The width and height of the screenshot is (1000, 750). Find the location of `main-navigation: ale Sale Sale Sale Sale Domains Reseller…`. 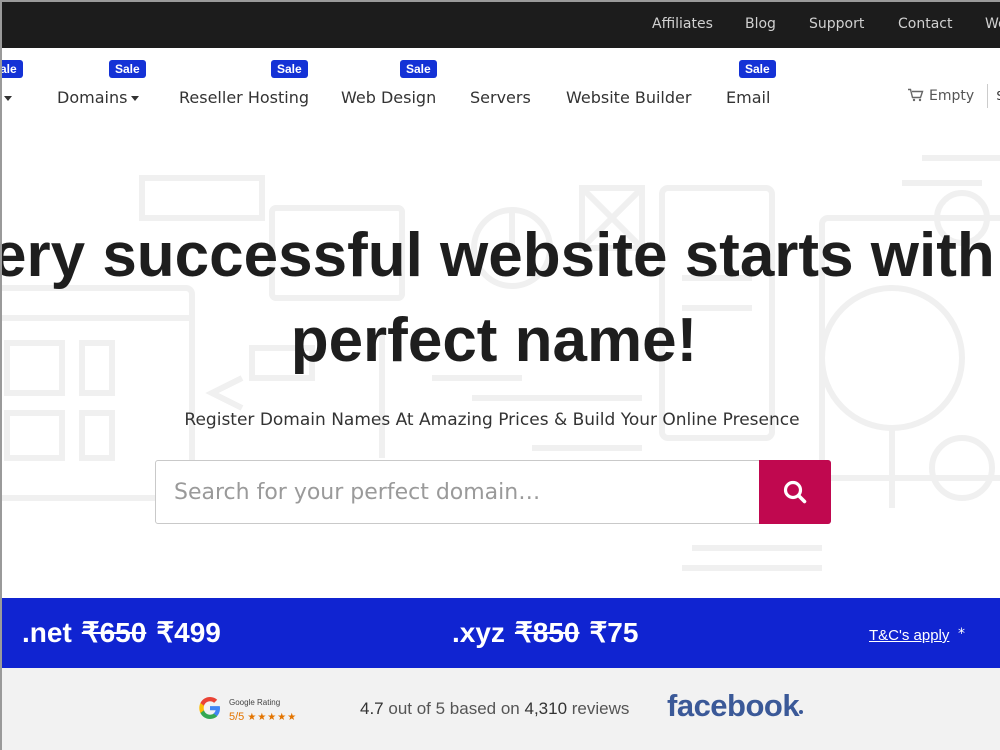

main-navigation: ale Sale Sale Sale Sale Domains Reseller… is located at coordinates (501, 88).